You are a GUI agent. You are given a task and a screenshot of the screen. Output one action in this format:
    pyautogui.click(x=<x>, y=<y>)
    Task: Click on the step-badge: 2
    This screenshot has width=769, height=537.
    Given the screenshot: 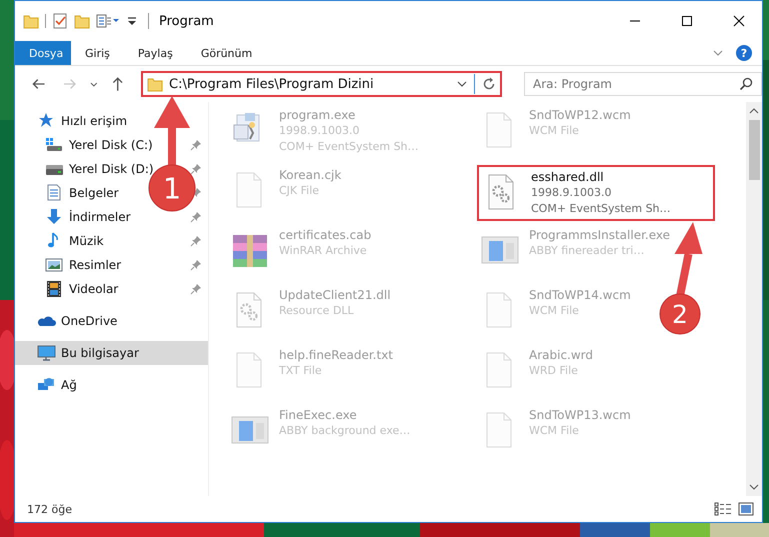 What is the action you would take?
    pyautogui.click(x=680, y=314)
    